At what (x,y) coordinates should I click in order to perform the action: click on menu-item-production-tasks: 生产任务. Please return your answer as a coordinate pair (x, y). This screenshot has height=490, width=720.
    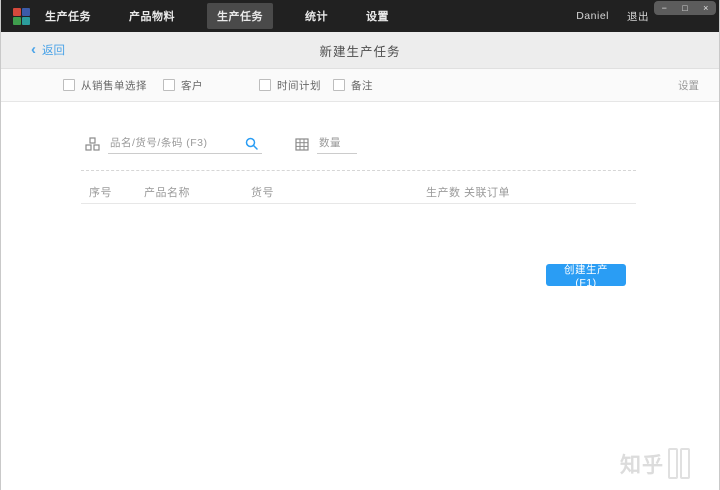
    Looking at the image, I should click on (68, 16).